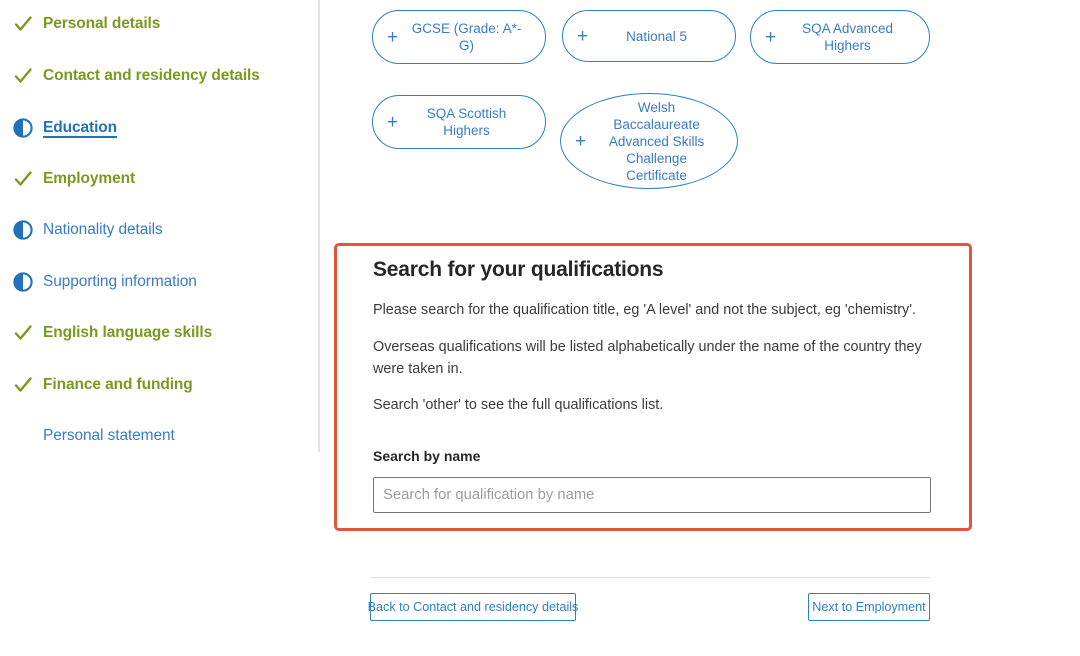 The width and height of the screenshot is (1080, 656). I want to click on footer-divider, so click(650, 577).